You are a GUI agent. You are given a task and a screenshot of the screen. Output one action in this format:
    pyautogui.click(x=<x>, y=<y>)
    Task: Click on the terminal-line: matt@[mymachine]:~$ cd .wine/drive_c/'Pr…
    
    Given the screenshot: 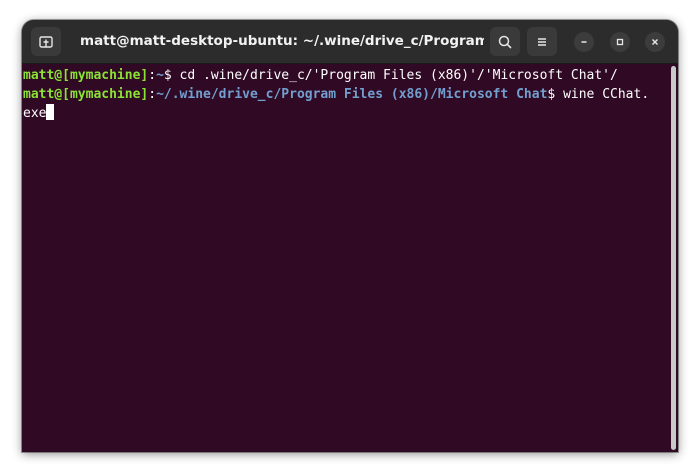 What is the action you would take?
    pyautogui.click(x=350, y=75)
    